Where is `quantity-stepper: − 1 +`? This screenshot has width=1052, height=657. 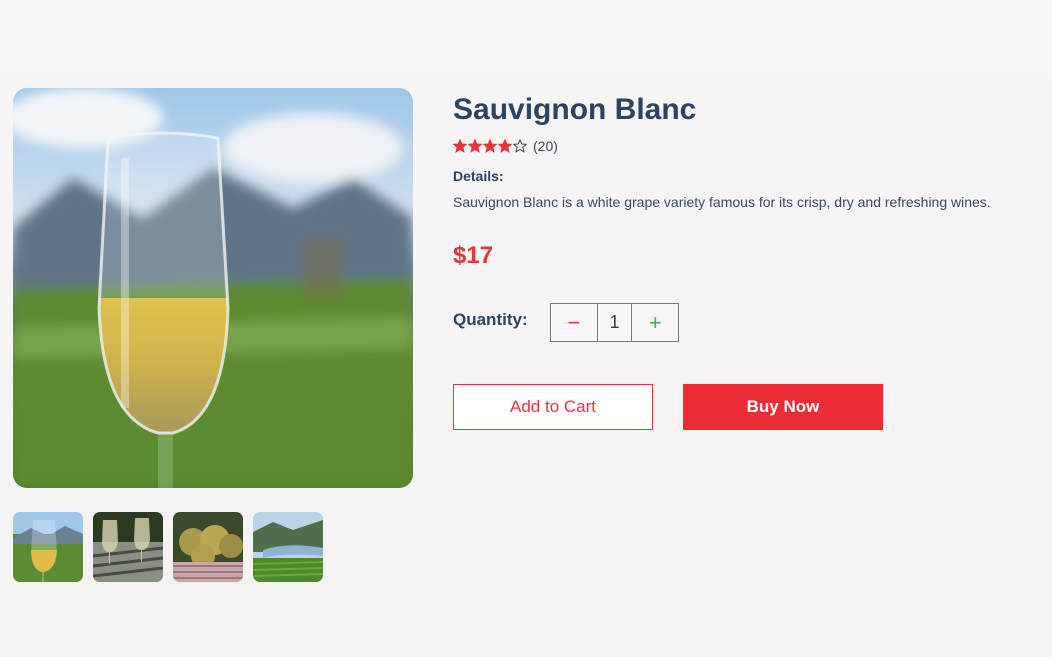 quantity-stepper: − 1 + is located at coordinates (614, 322).